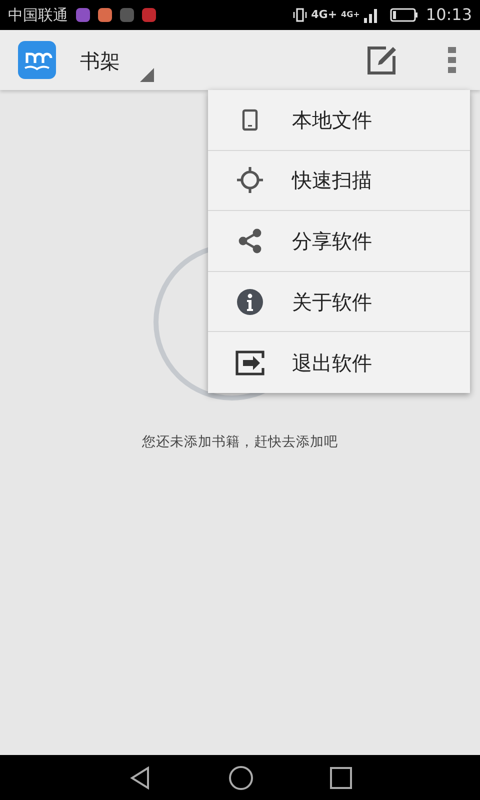  Describe the element at coordinates (250, 119) in the screenshot. I see `phone-icon` at that location.